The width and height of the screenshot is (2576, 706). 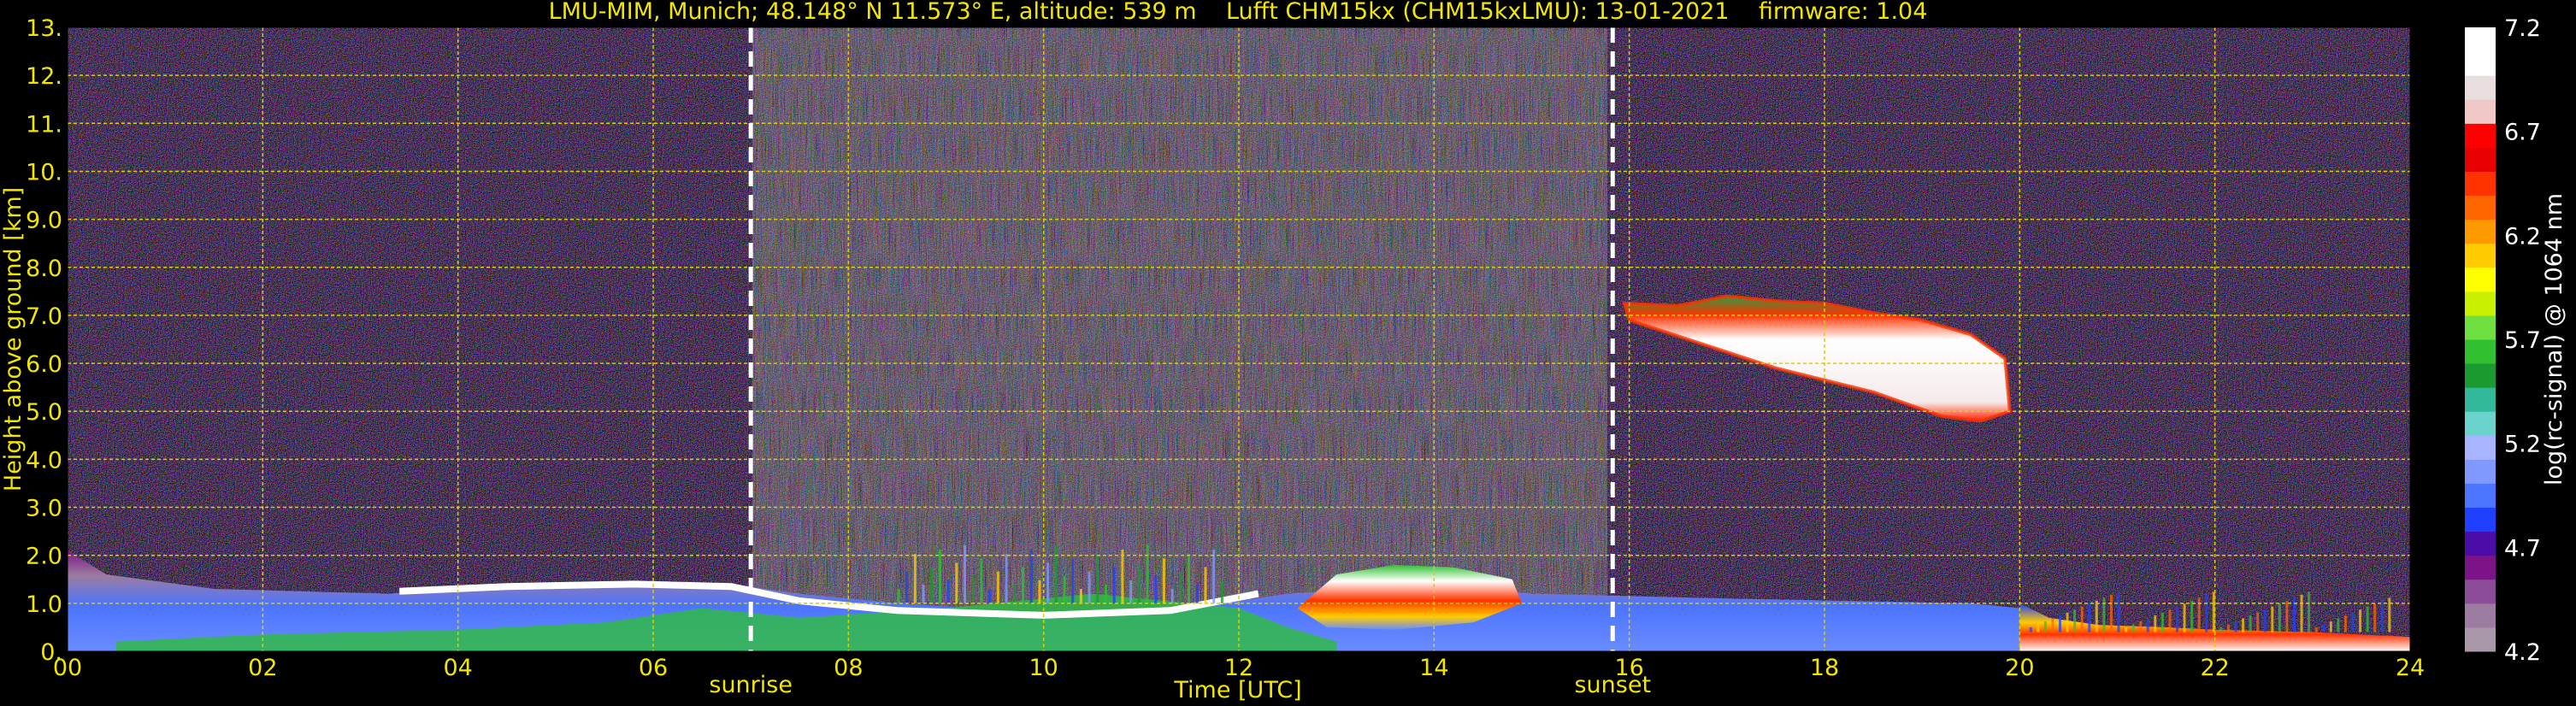 I want to click on y-axis-label: Height above ground [km], so click(x=14, y=339).